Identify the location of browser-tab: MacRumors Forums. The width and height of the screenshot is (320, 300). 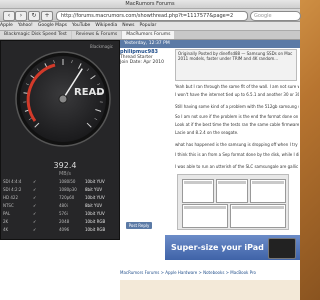
(148, 35).